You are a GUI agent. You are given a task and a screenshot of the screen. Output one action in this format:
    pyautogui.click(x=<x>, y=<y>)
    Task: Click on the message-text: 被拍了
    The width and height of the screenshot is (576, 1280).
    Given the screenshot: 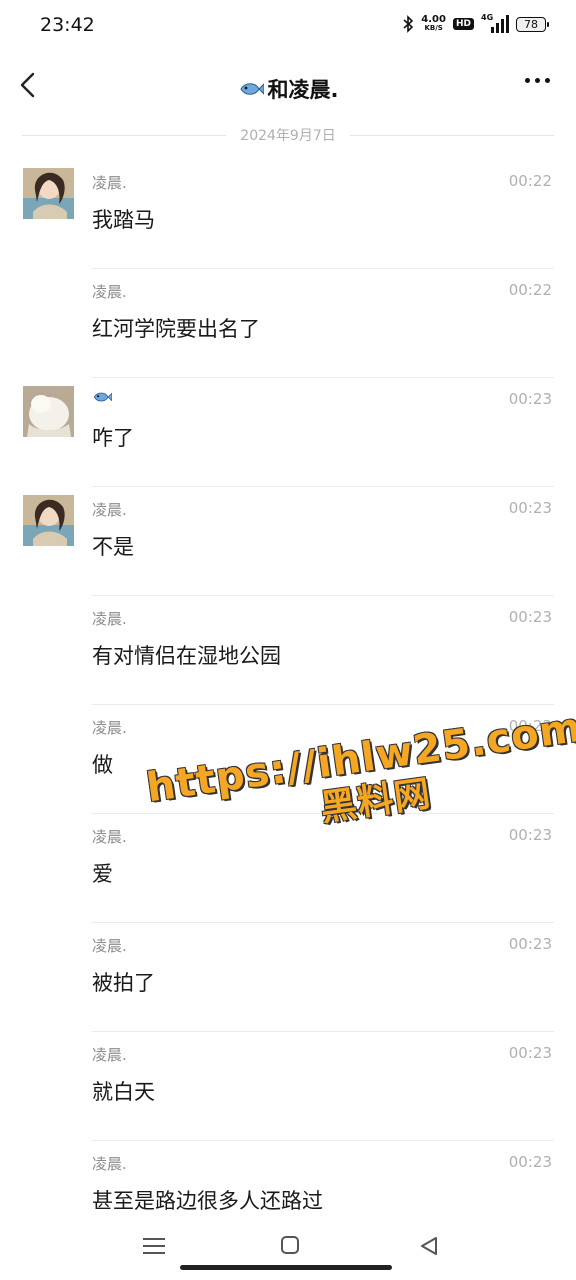 What is the action you would take?
    pyautogui.click(x=123, y=983)
    